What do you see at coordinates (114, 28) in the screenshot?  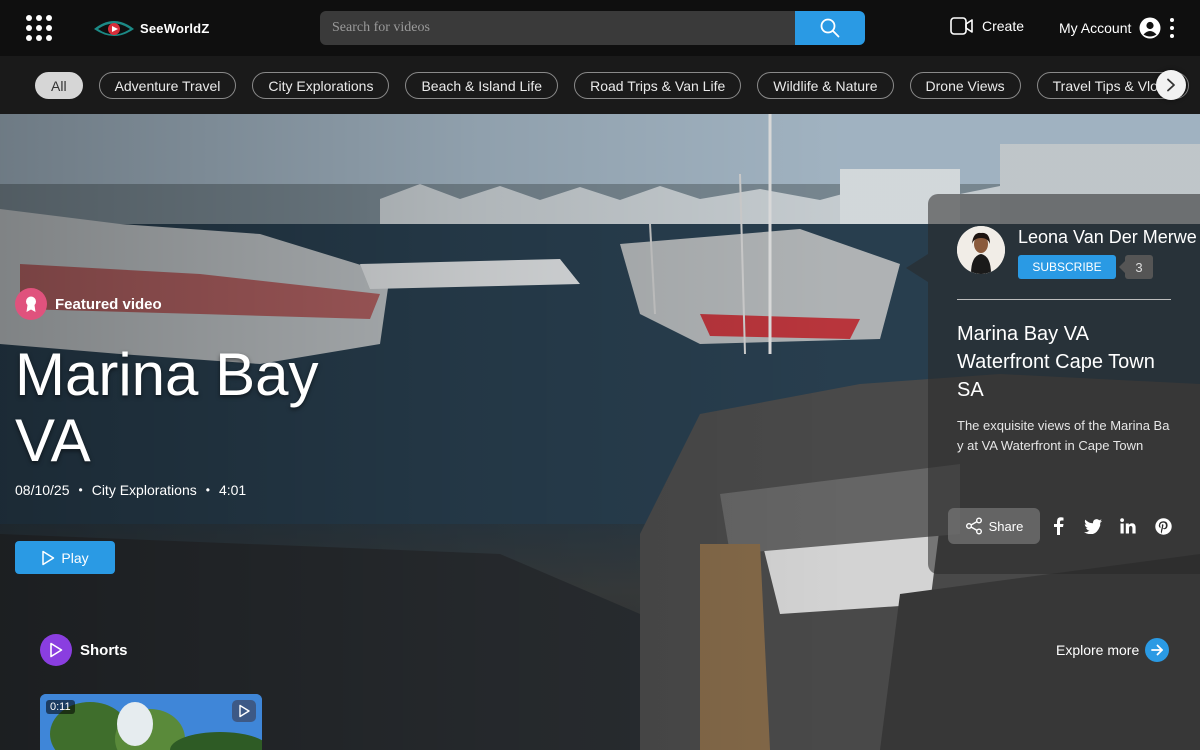 I see `logo-eye-icon` at bounding box center [114, 28].